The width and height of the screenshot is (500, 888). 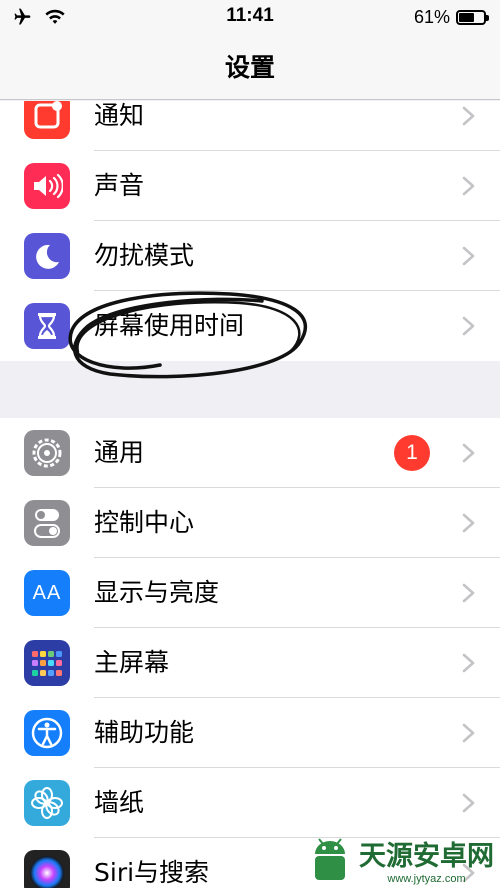 I want to click on watermark-text-block: 天源安卓网 www.jytyaz.com, so click(x=426, y=859).